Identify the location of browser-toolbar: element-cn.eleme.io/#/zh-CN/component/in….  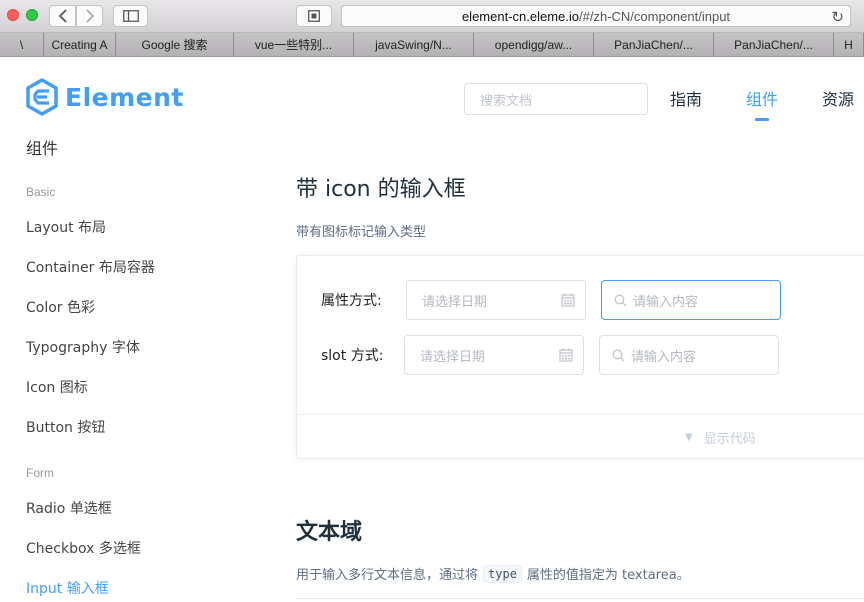
(432, 16).